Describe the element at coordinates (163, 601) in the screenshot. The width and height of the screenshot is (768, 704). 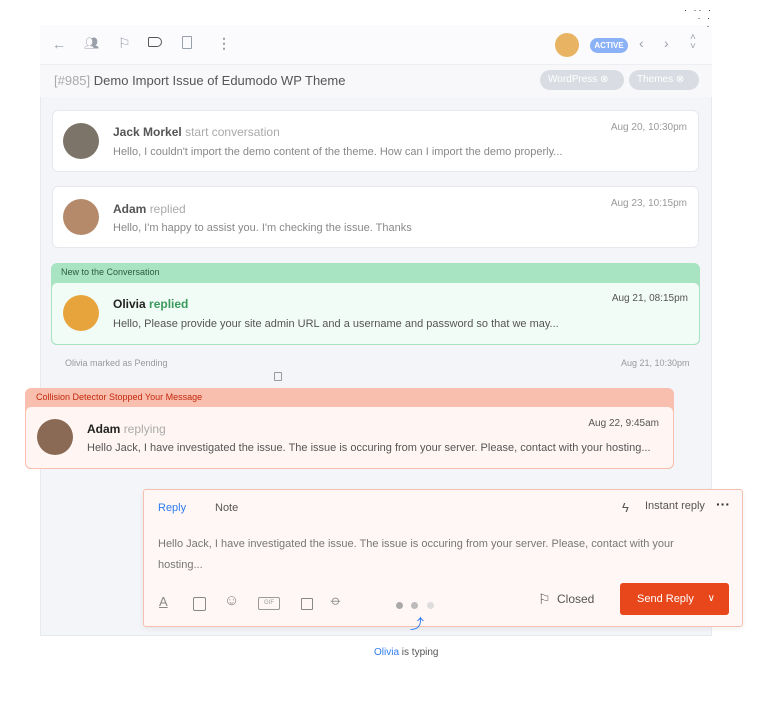
I see `text-format-icon: A` at that location.